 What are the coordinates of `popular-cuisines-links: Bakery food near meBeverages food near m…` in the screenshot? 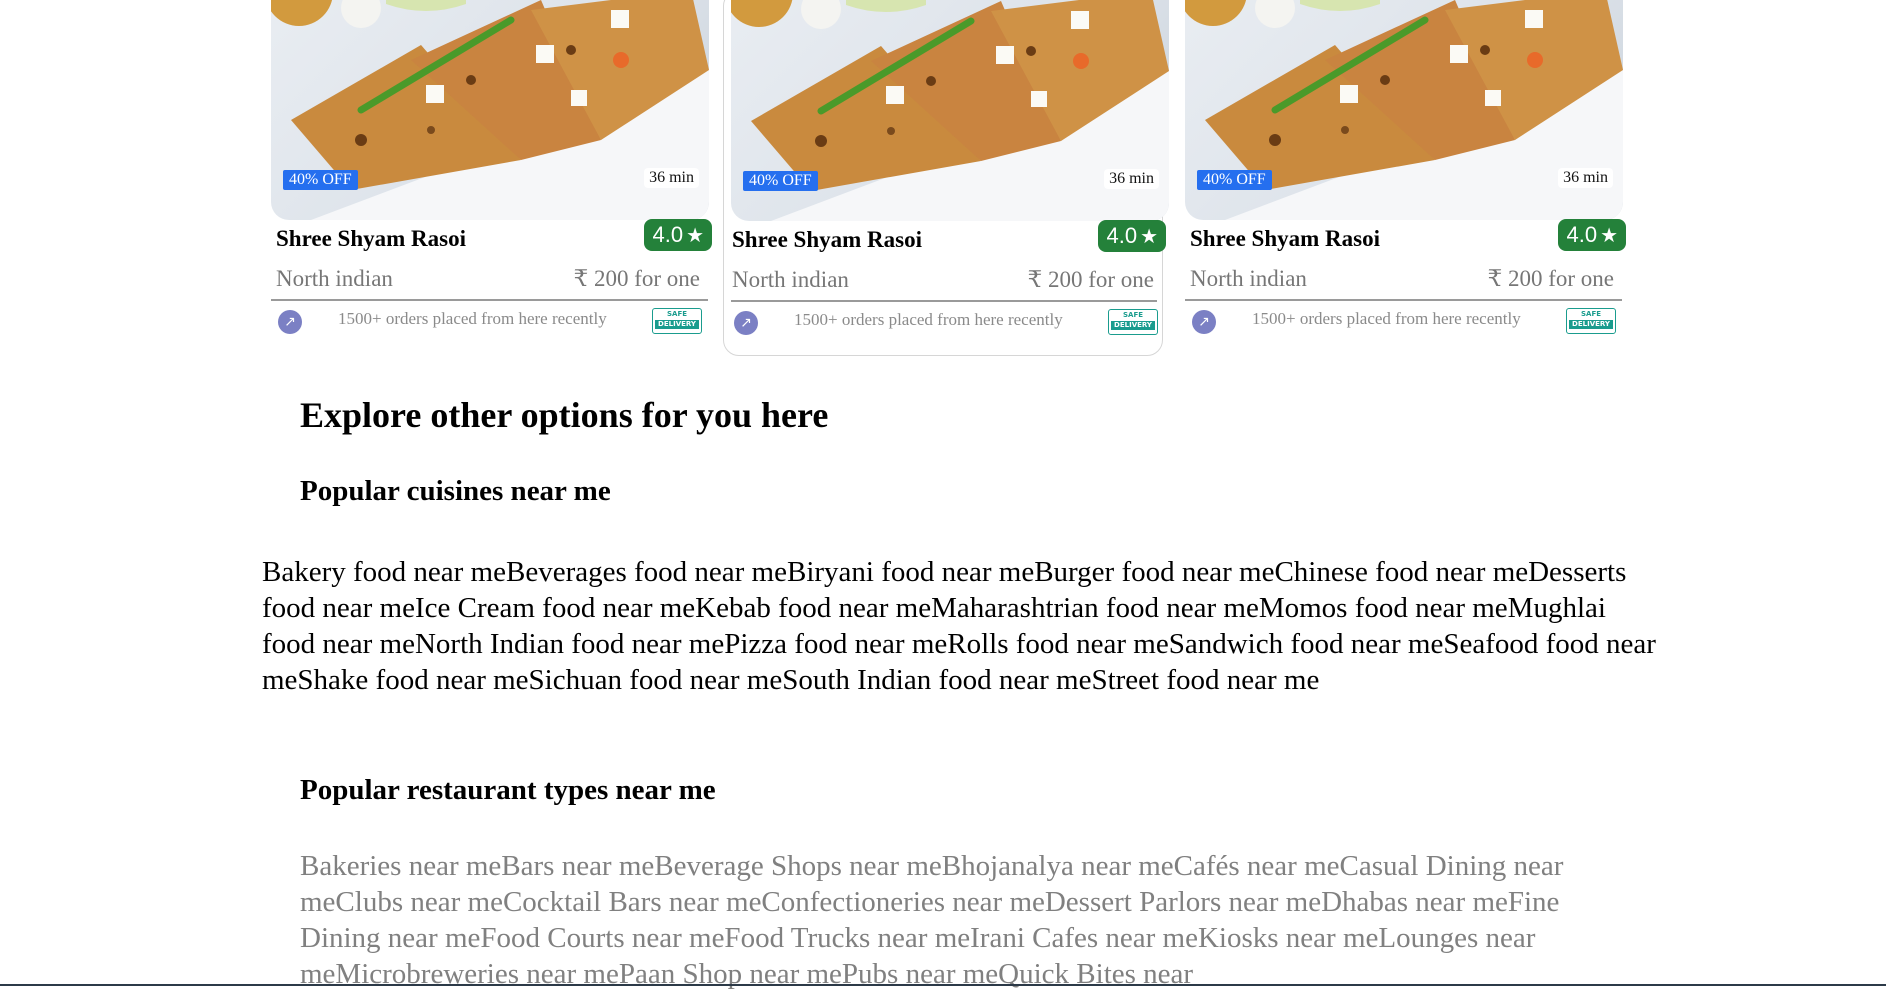 It's located at (962, 626).